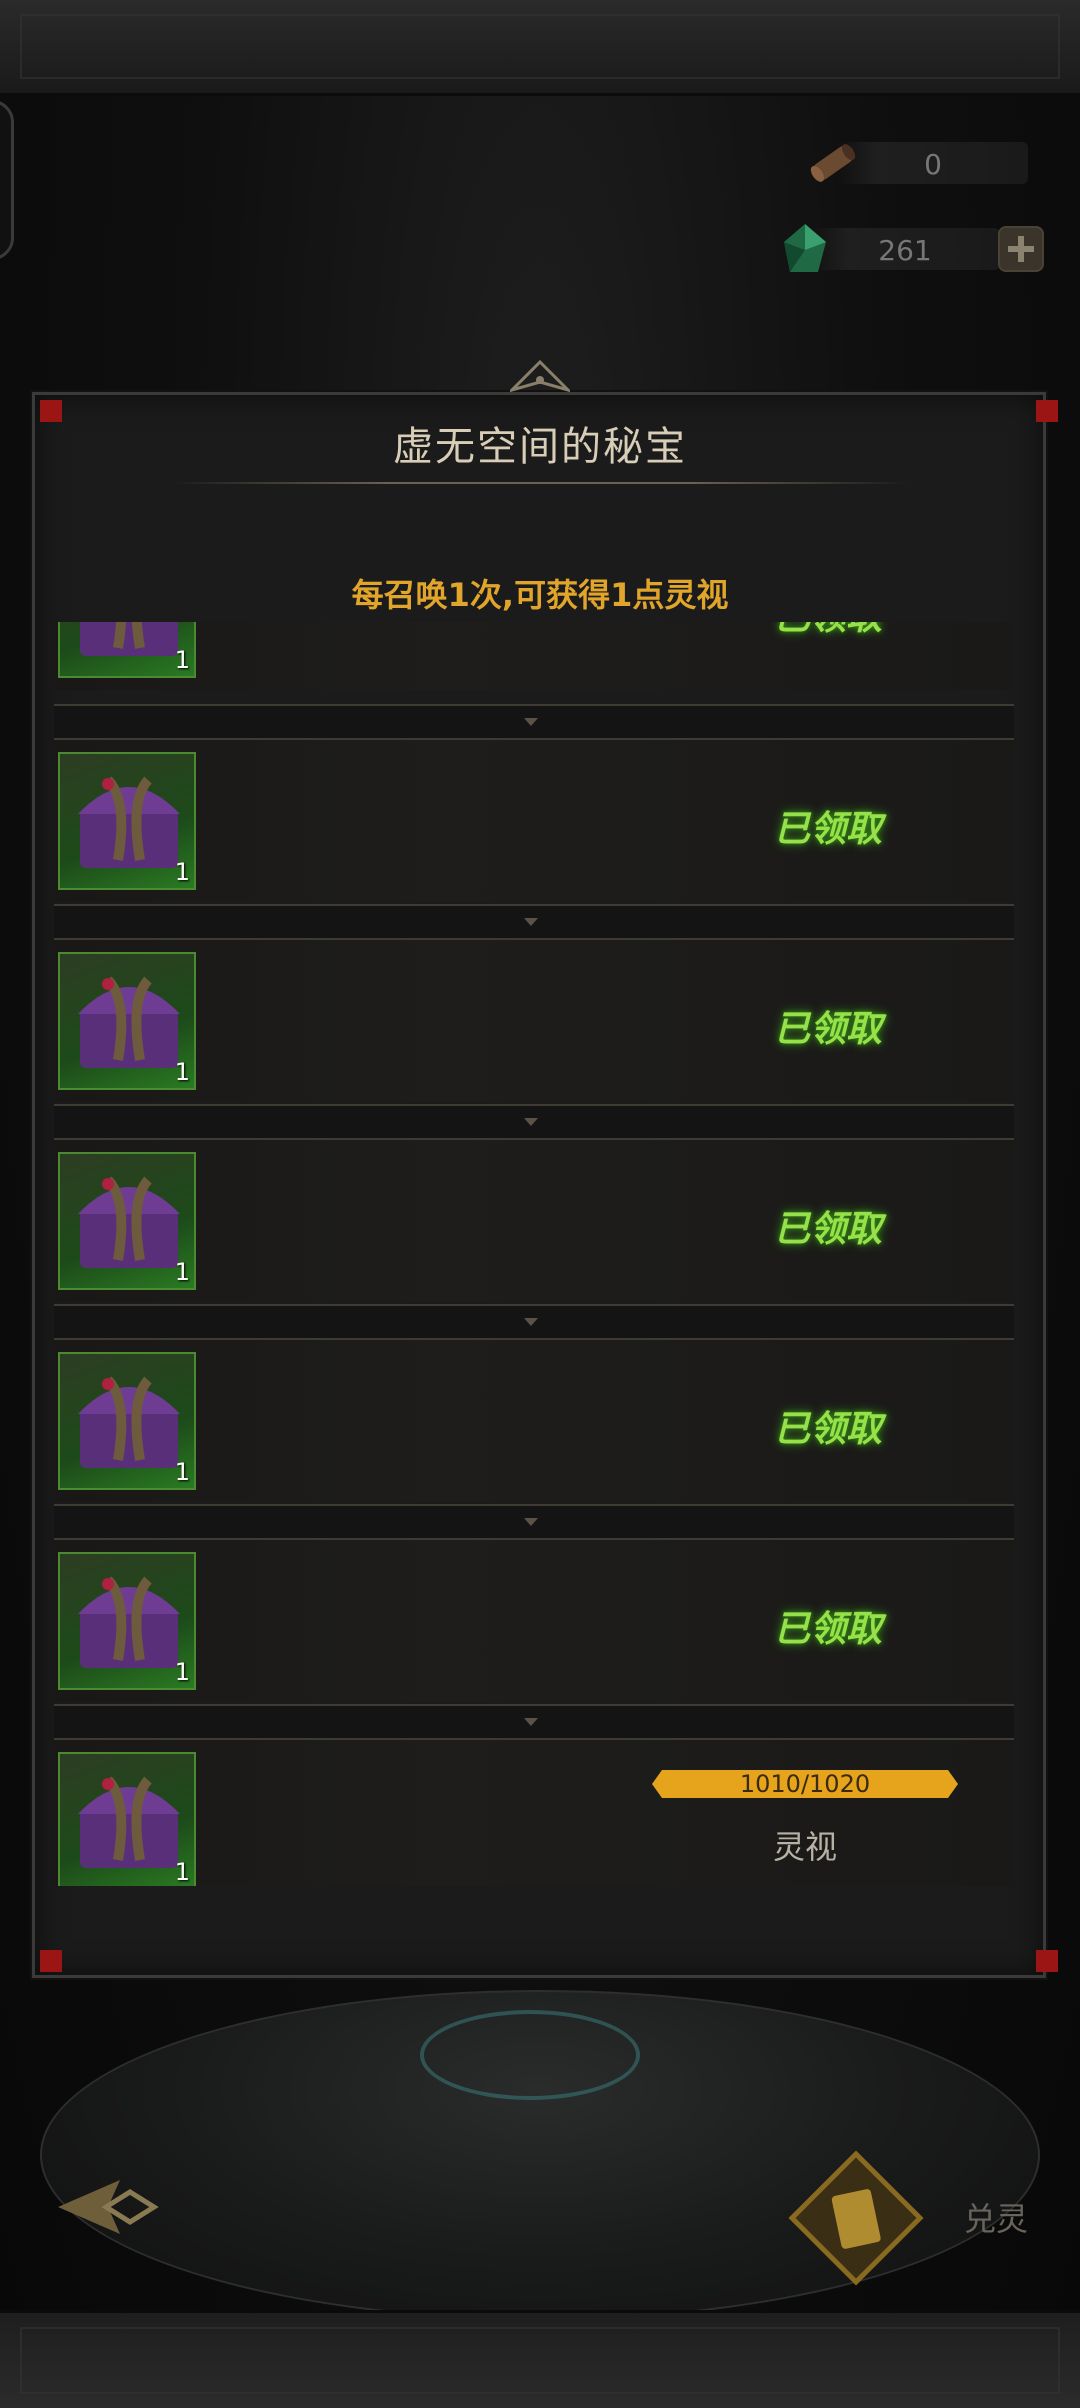 The image size is (1080, 2408). Describe the element at coordinates (804, 1847) in the screenshot. I see `progress-label: 灵视` at that location.